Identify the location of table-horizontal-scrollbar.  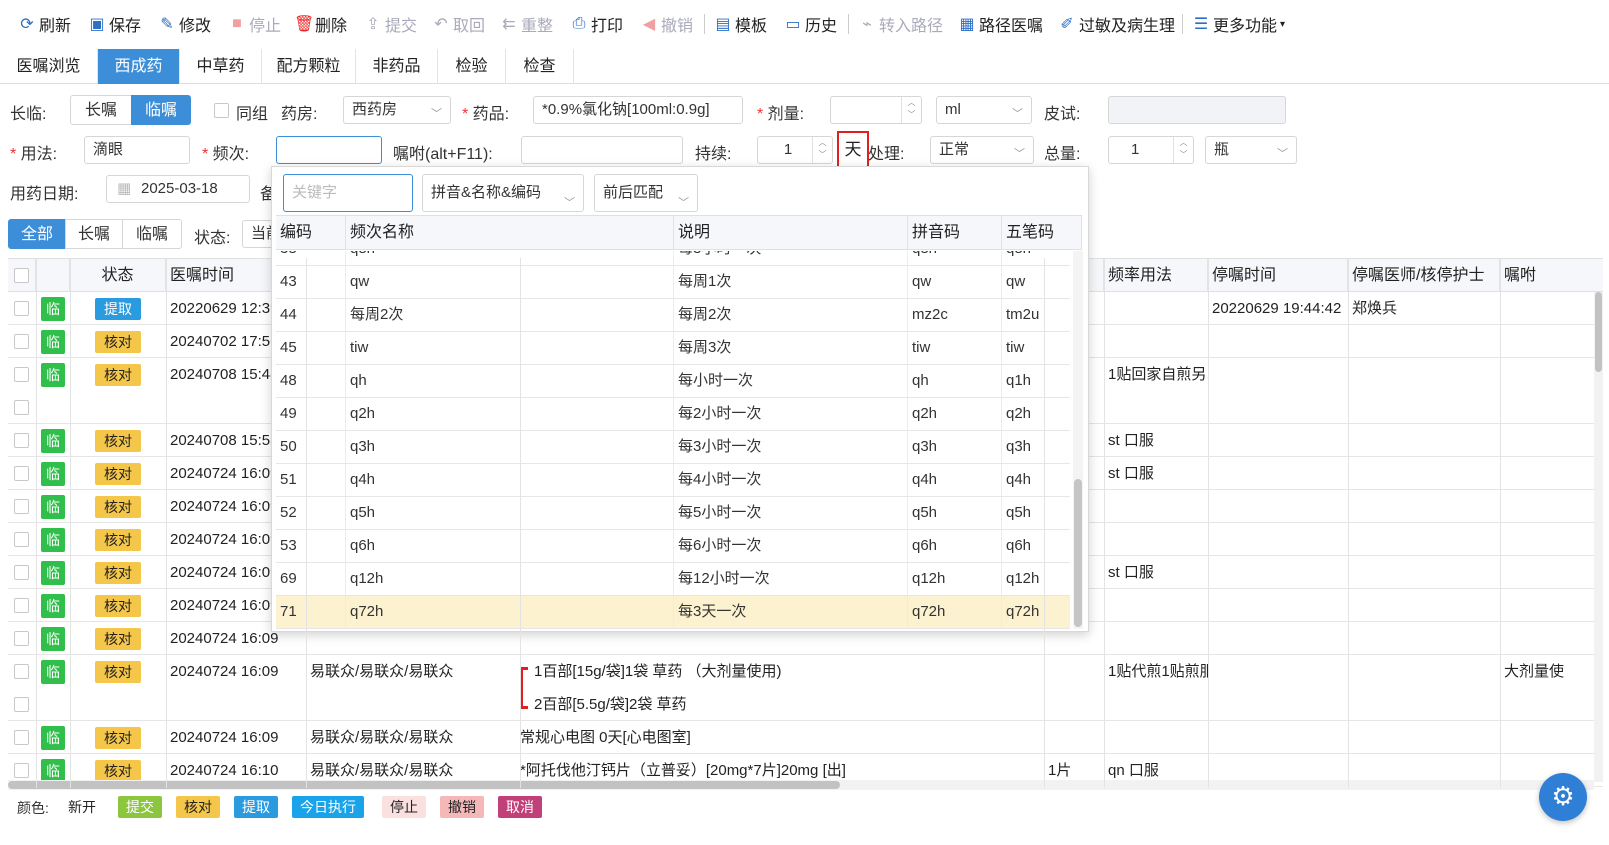
(801, 785).